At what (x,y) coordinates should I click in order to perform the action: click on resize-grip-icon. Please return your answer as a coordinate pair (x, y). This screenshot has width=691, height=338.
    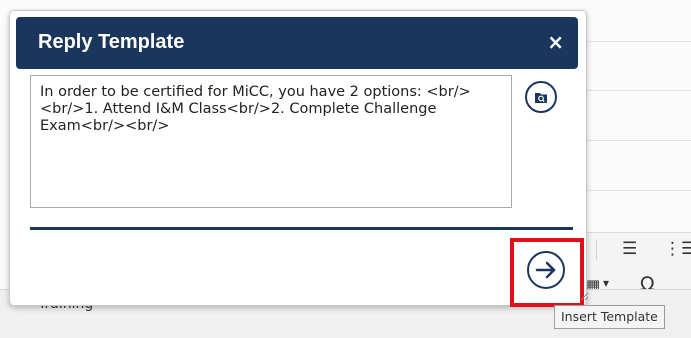
    Looking at the image, I should click on (584, 296).